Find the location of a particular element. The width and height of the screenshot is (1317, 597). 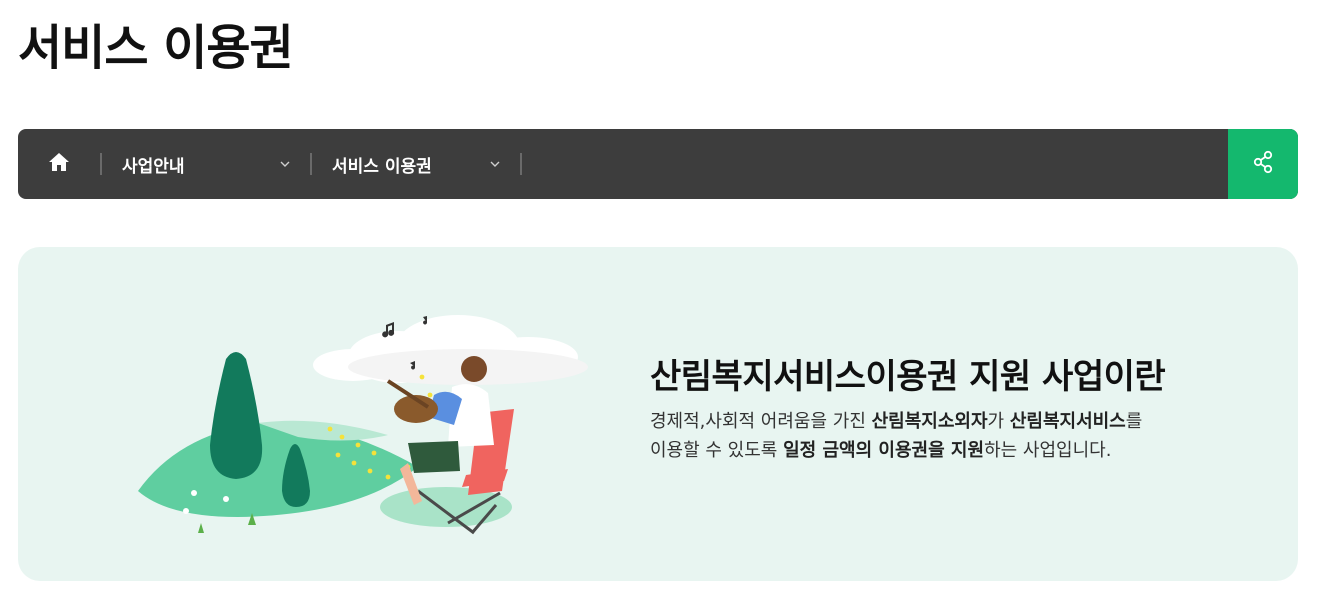

intro-text: 를 is located at coordinates (1134, 421).